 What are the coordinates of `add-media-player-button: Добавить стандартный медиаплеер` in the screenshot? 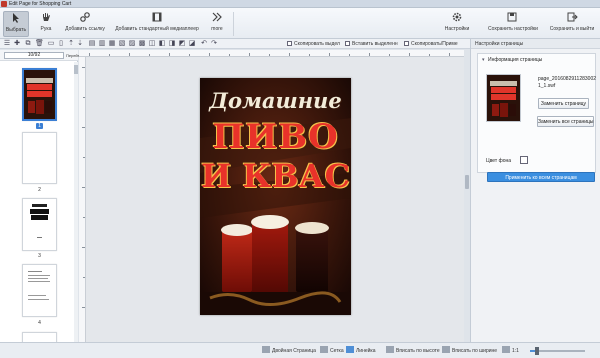 It's located at (157, 24).